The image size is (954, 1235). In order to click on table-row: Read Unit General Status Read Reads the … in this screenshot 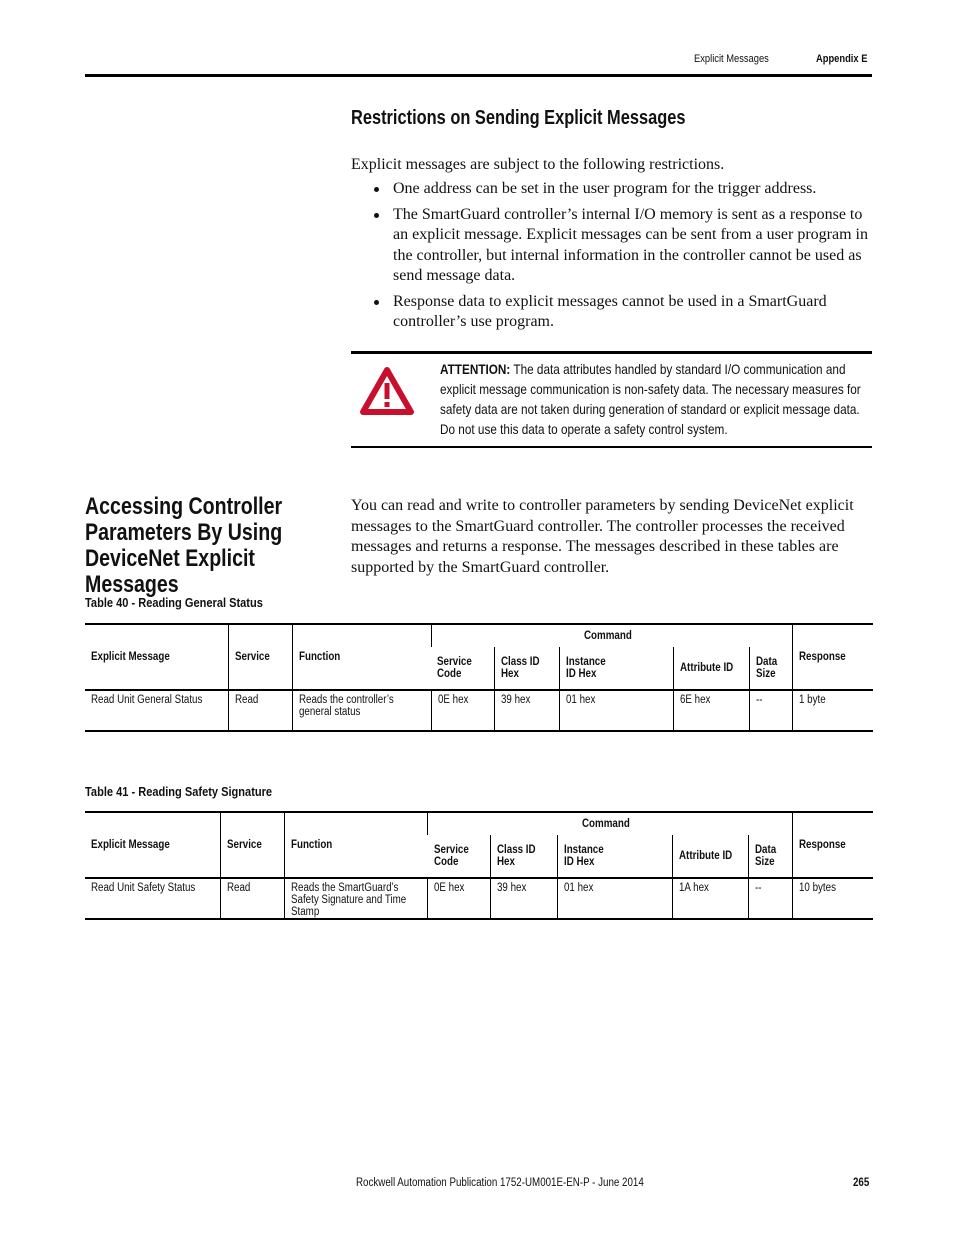, I will do `click(479, 710)`.